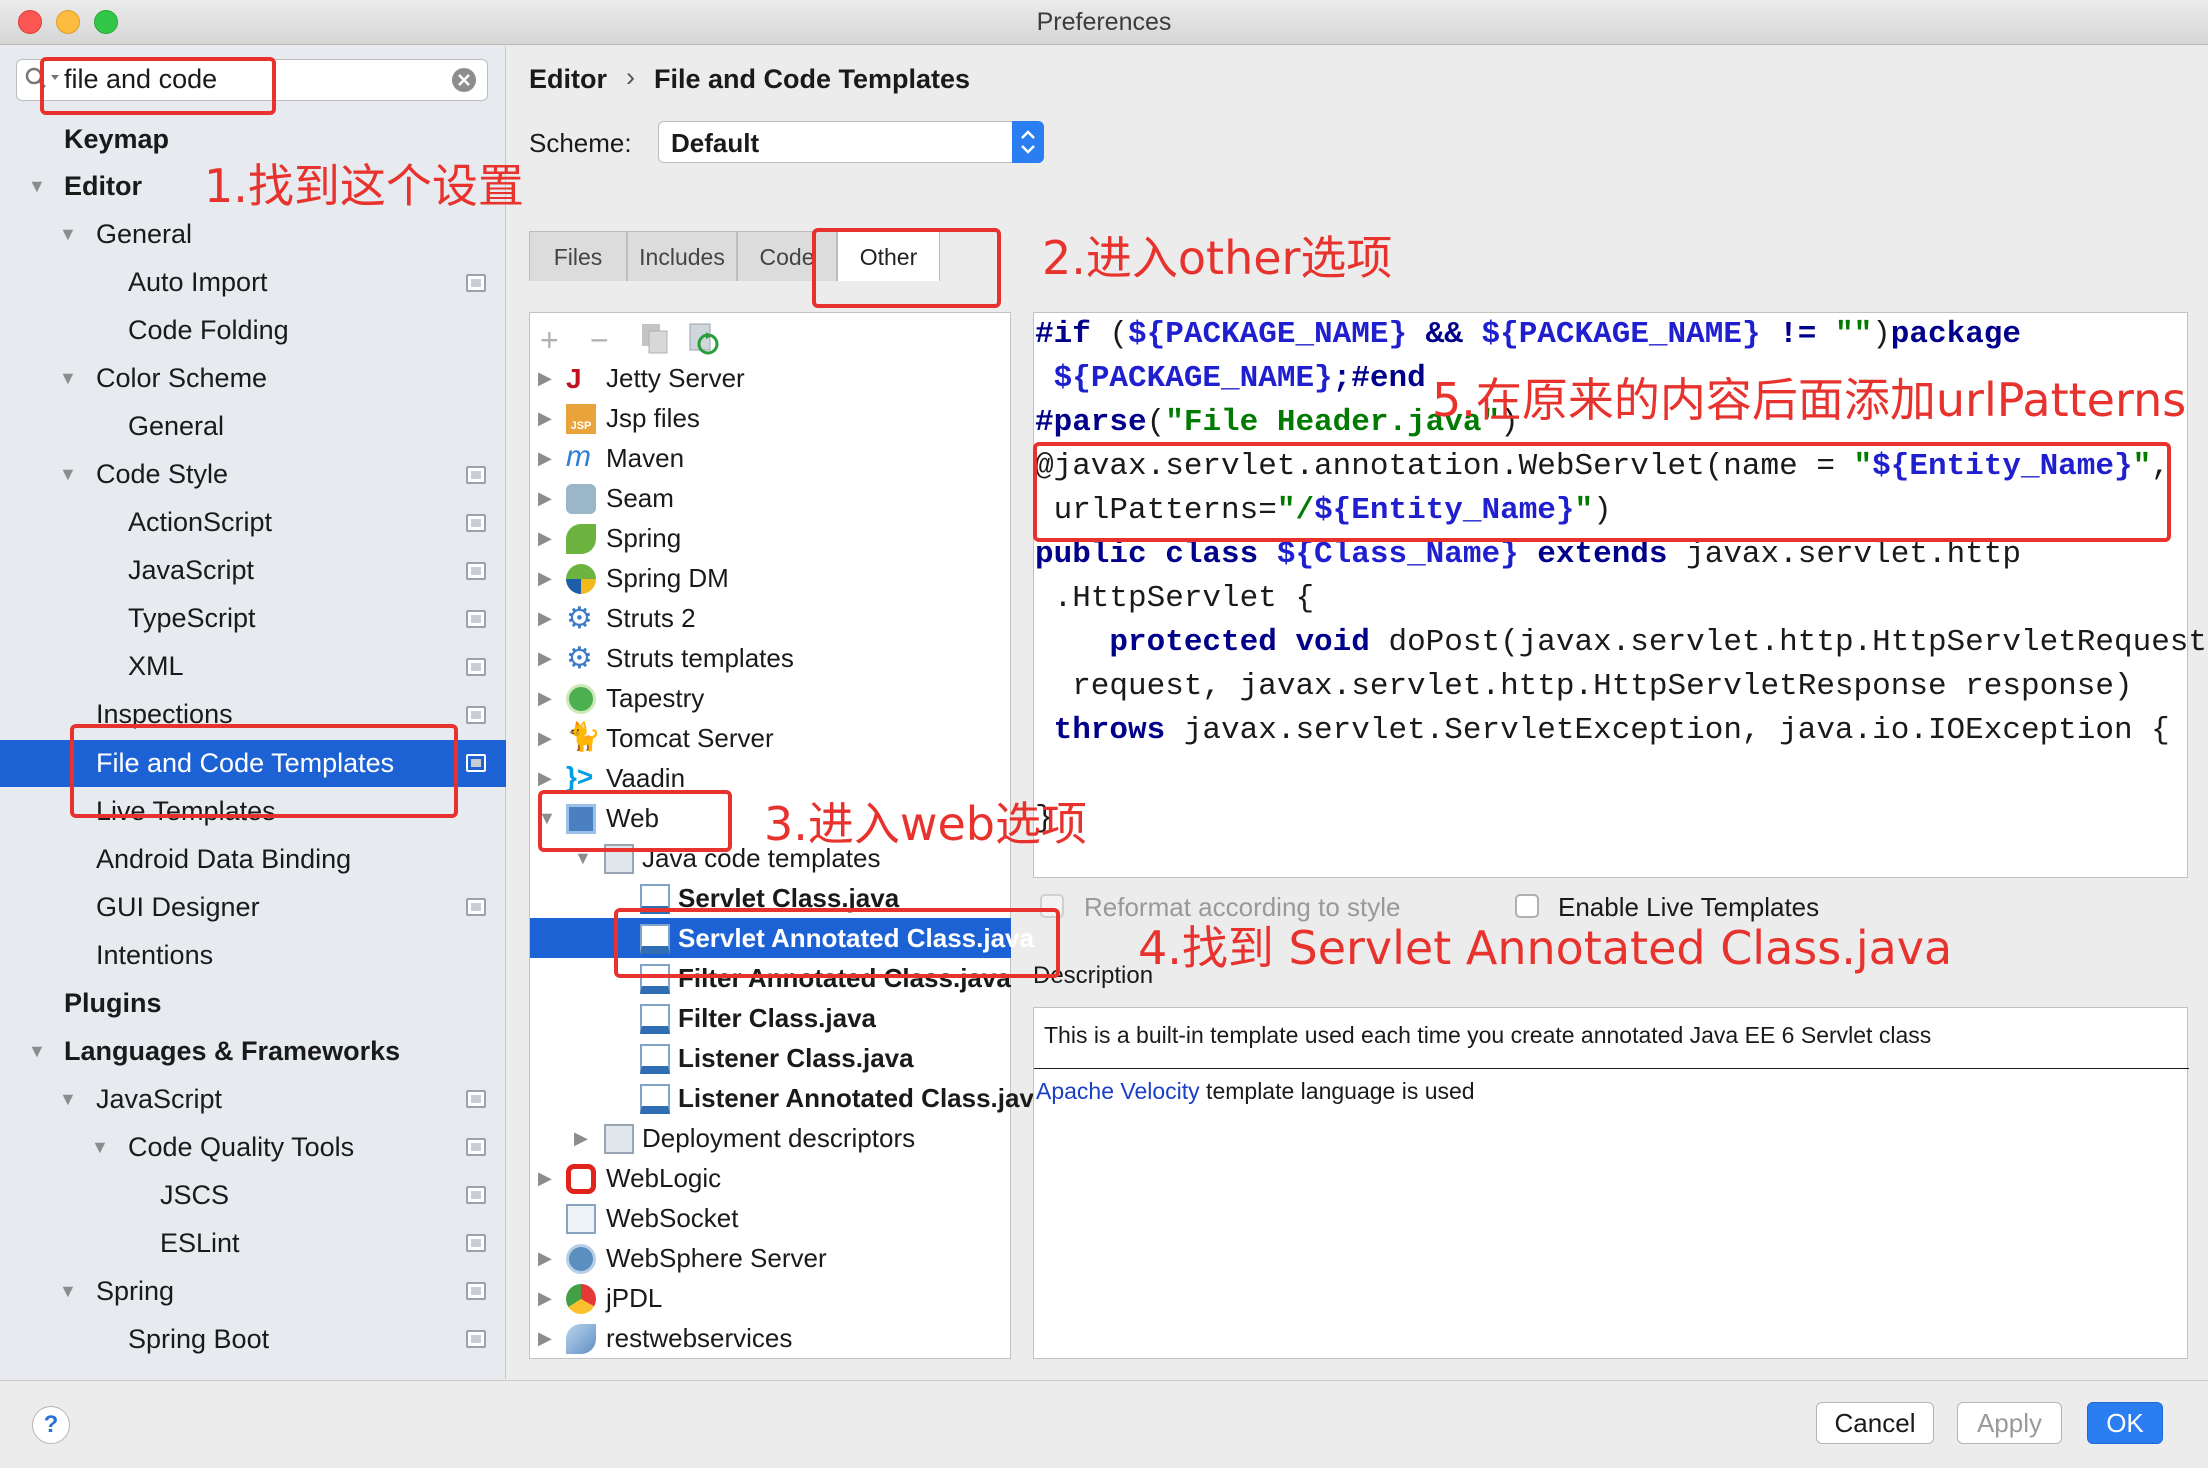  I want to click on sidebar-item-code-folding: Code Folding, so click(208, 330).